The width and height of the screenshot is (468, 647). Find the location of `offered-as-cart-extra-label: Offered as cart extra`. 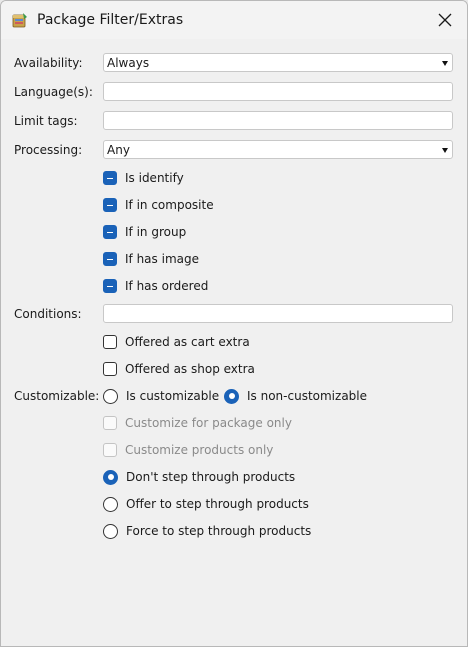

offered-as-cart-extra-label: Offered as cart extra is located at coordinates (187, 342).